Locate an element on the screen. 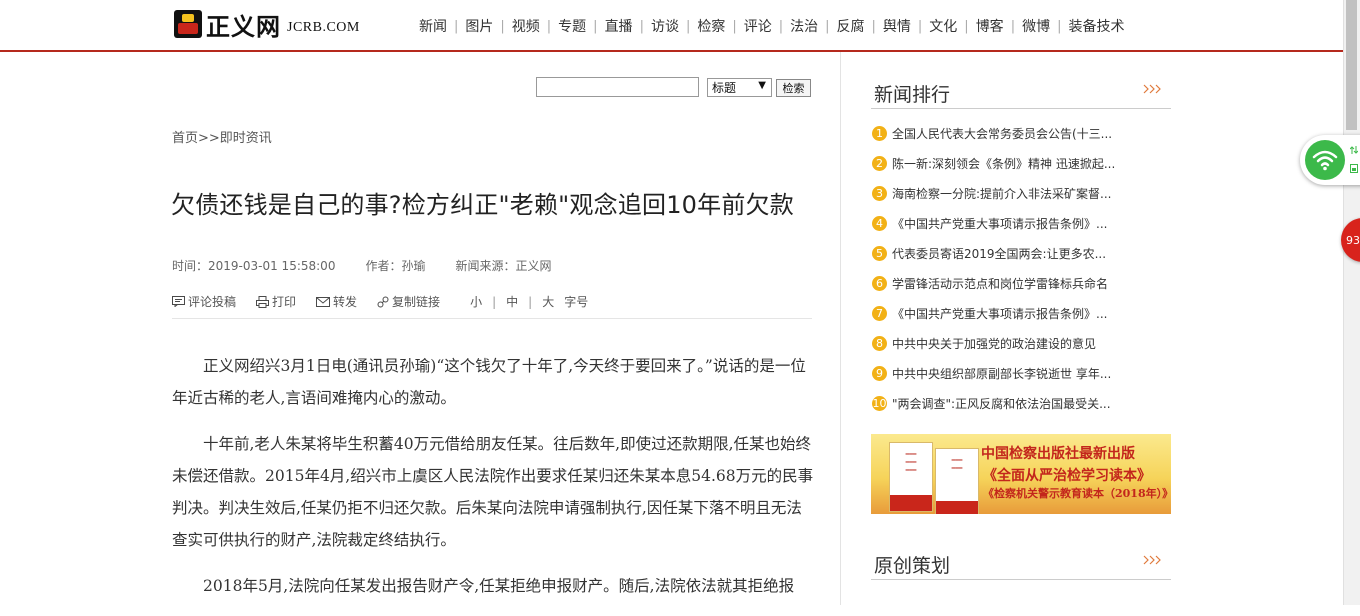  nav-item: 图片 is located at coordinates (479, 26).